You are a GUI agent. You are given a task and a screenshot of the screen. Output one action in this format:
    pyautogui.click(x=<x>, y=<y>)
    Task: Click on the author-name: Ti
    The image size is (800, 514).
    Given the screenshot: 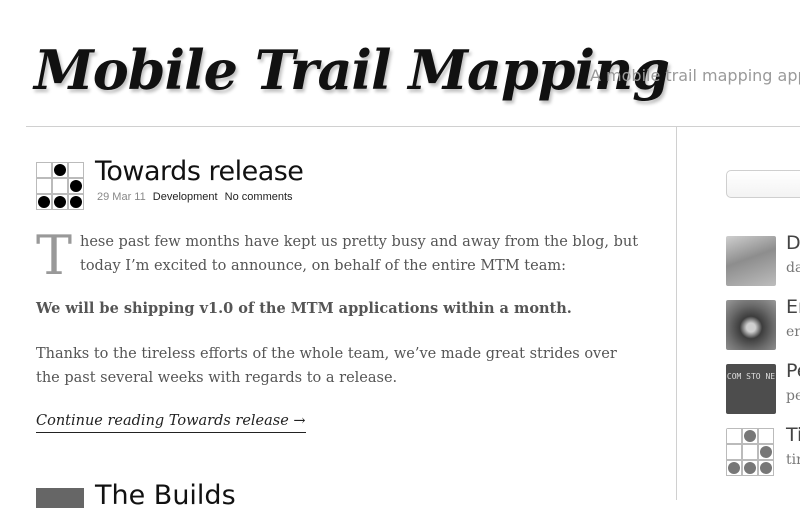 What is the action you would take?
    pyautogui.click(x=793, y=435)
    